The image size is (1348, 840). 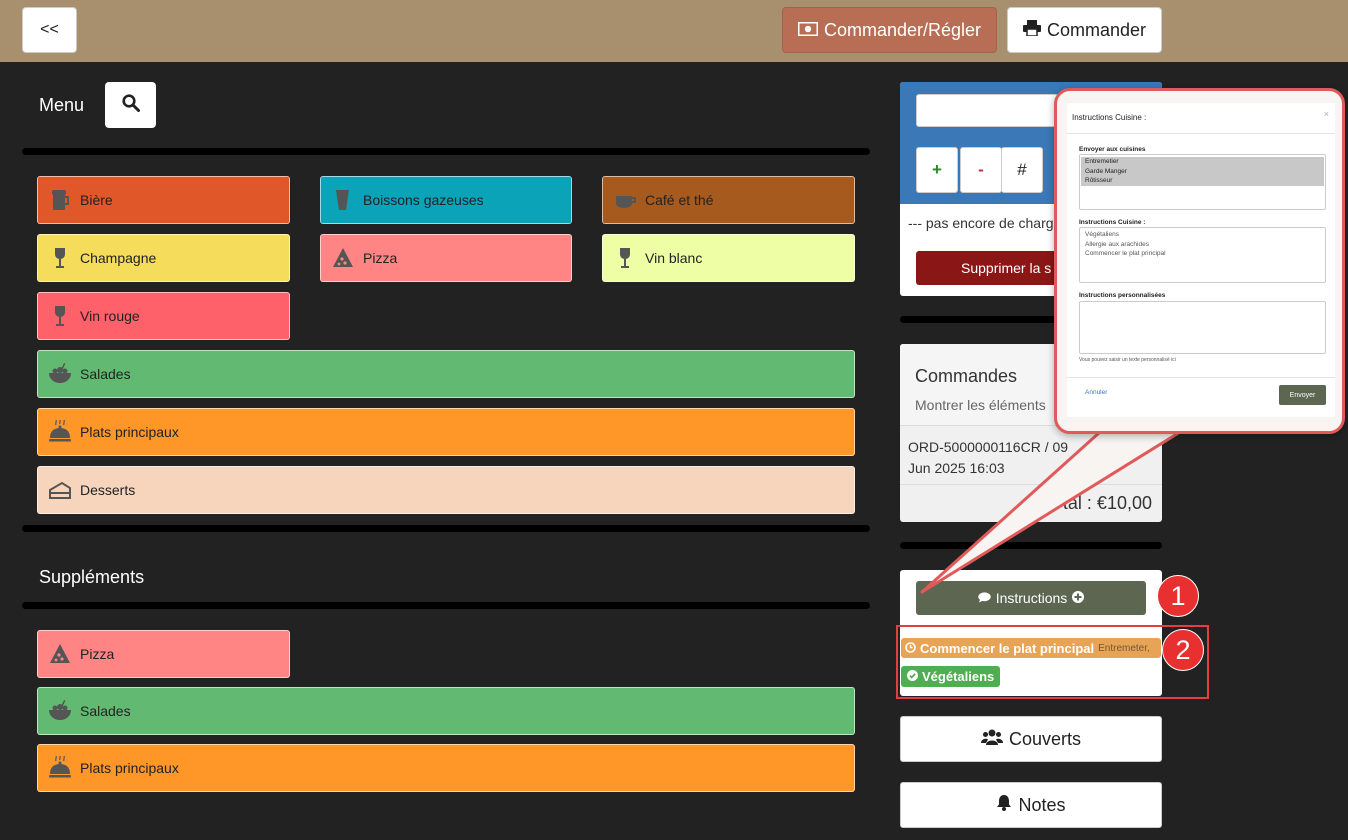 I want to click on users-icon, so click(x=991, y=739).